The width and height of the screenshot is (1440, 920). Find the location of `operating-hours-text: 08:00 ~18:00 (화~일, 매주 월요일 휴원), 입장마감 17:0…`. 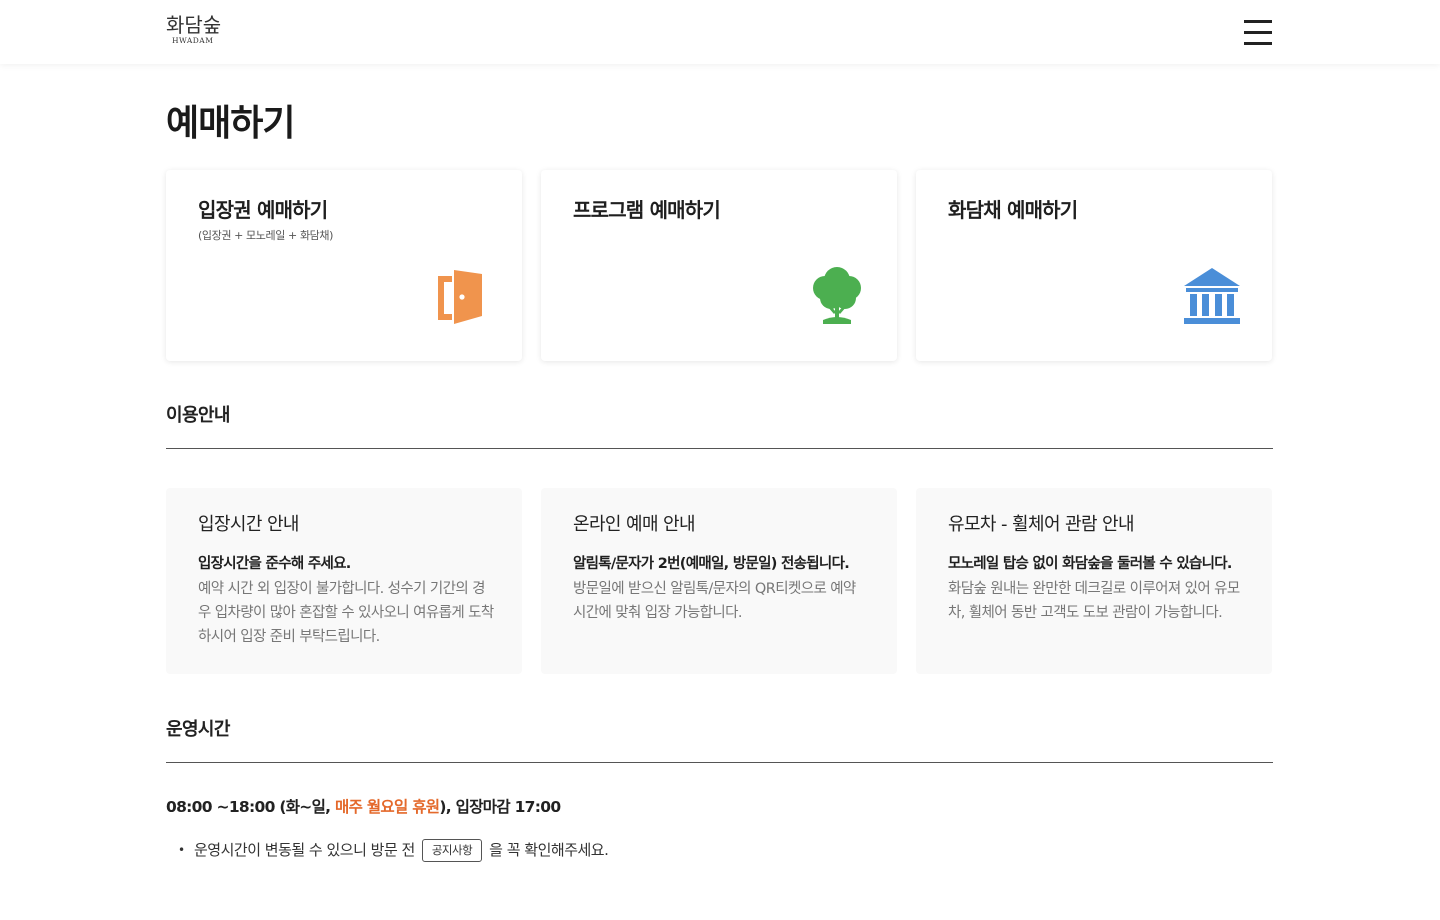

operating-hours-text: 08:00 ~18:00 (화~일, 매주 월요일 휴원), 입장마감 17:0… is located at coordinates (363, 807).